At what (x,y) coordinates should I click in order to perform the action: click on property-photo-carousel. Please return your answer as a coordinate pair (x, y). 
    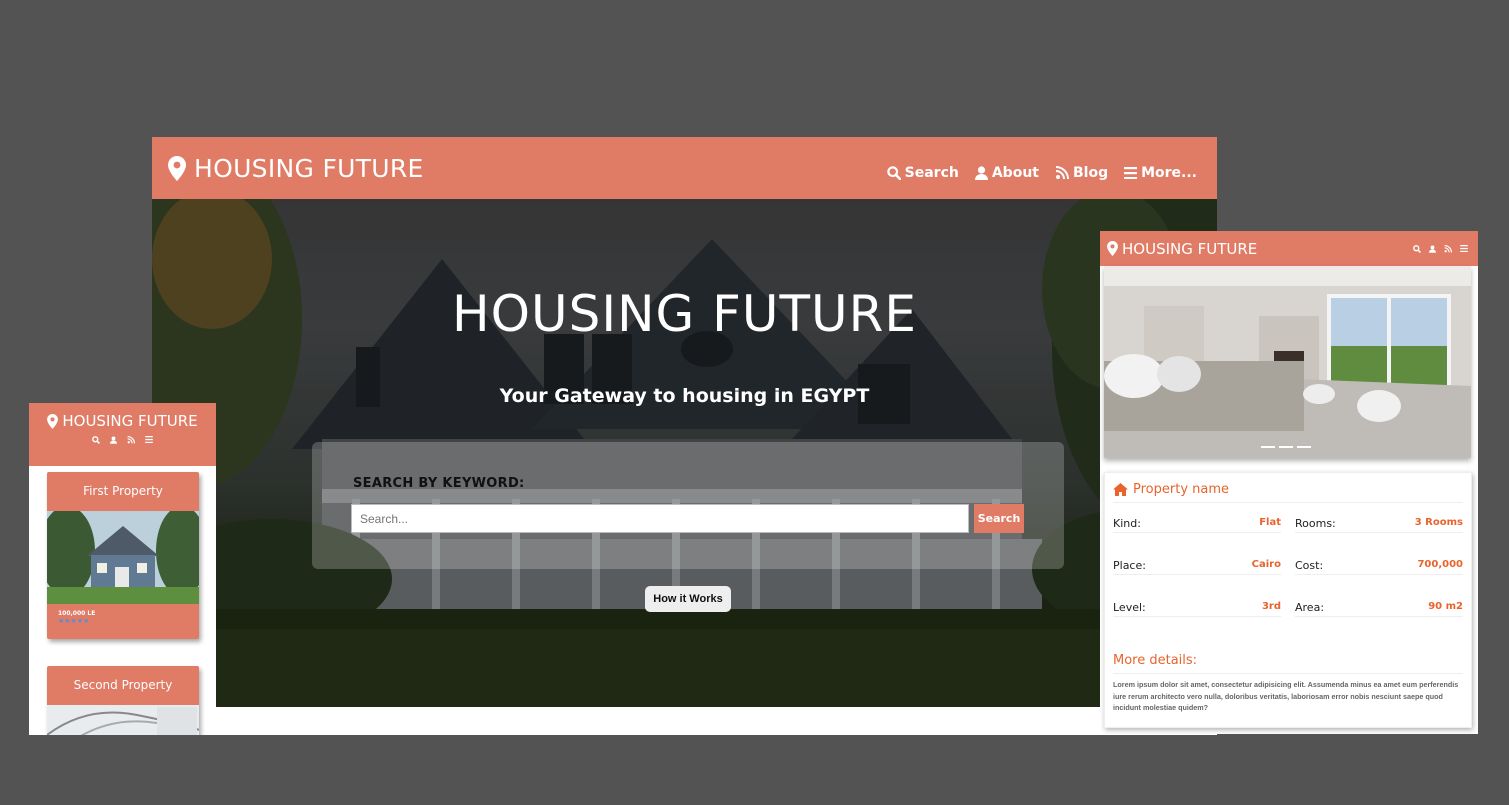
    Looking at the image, I should click on (1287, 362).